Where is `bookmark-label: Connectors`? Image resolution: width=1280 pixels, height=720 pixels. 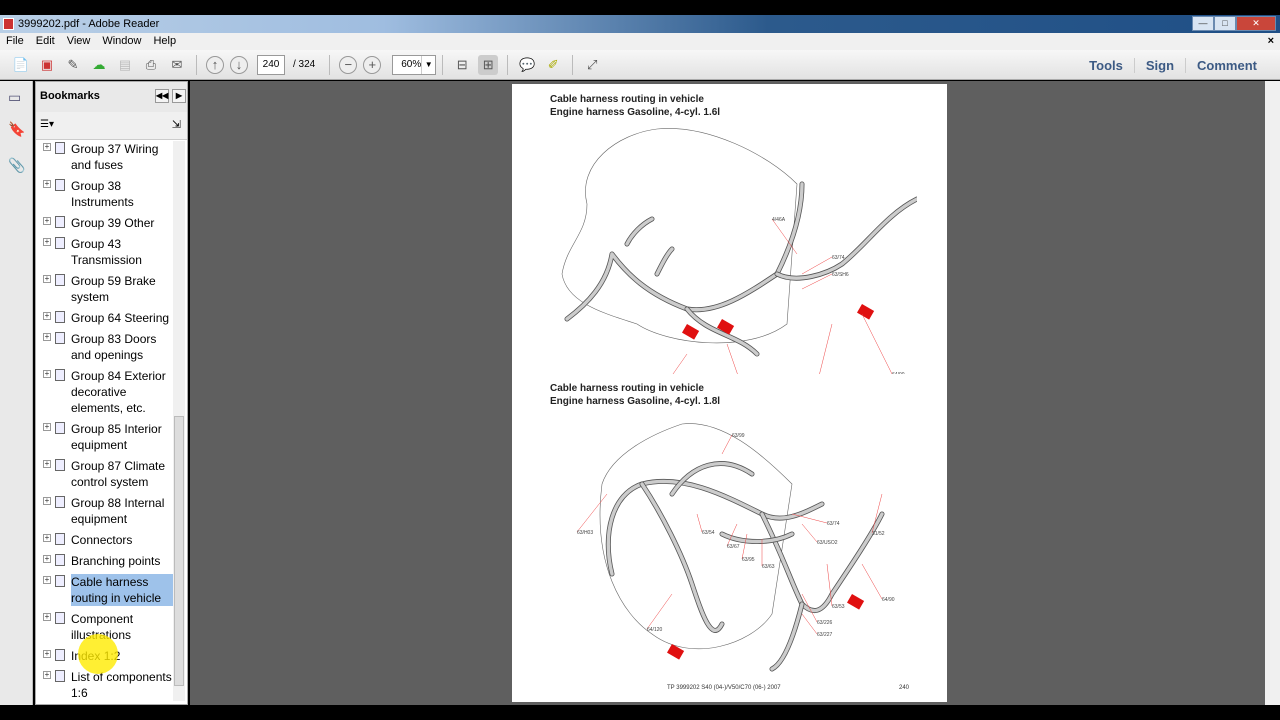
bookmark-label: Connectors is located at coordinates (102, 540).